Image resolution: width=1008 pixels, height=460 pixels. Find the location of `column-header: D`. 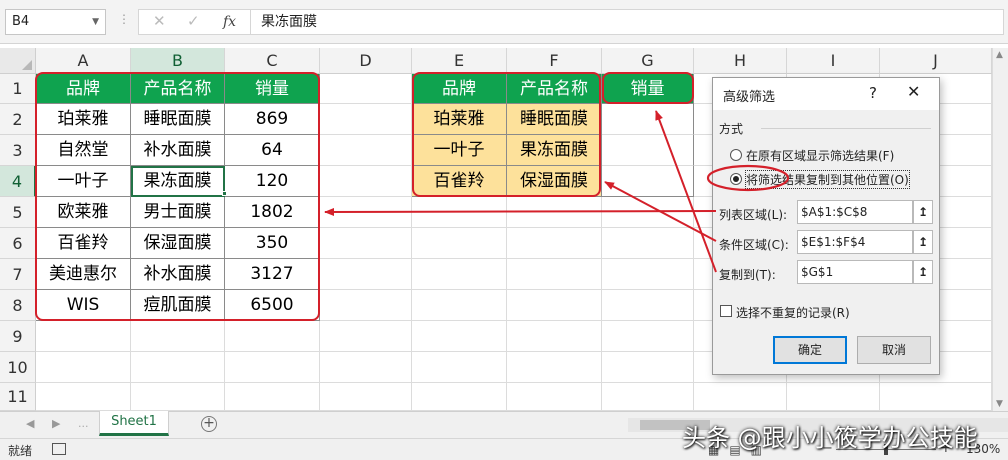

column-header: D is located at coordinates (366, 61).